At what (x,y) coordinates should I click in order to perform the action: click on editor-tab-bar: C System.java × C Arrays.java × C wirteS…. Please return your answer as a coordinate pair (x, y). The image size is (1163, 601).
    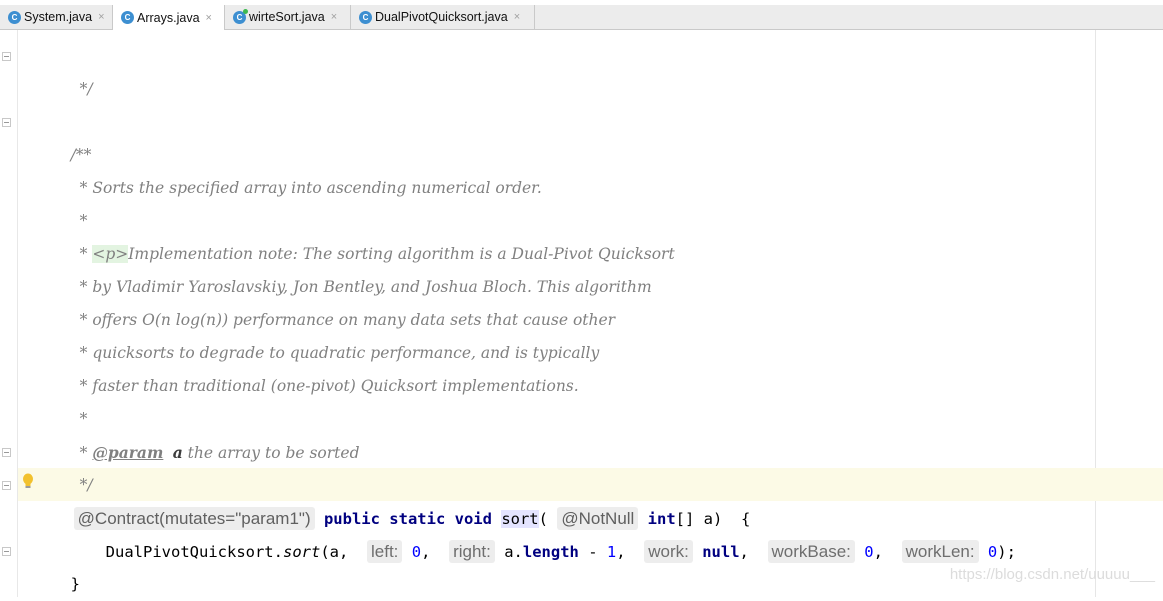
    Looking at the image, I should click on (581, 17).